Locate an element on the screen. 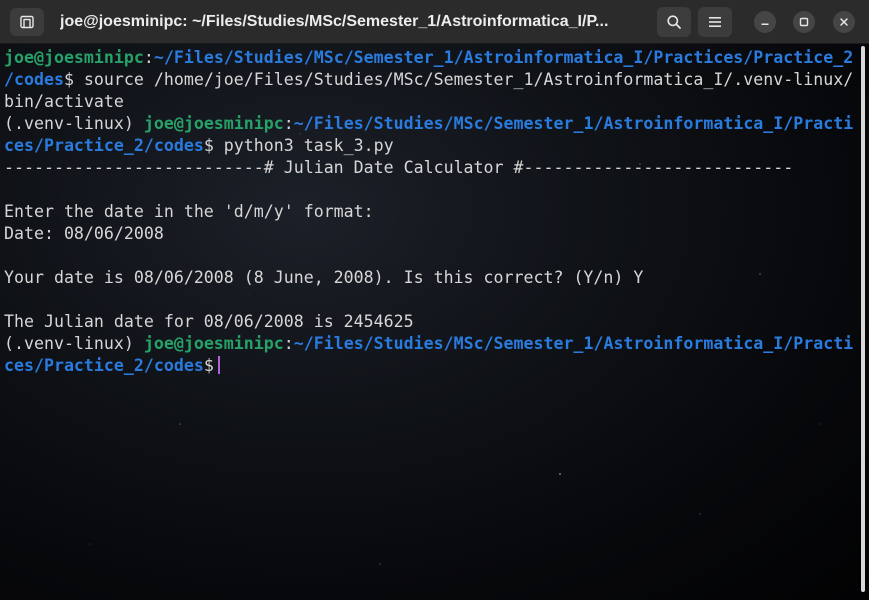 This screenshot has width=869, height=600. close-icon is located at coordinates (844, 22).